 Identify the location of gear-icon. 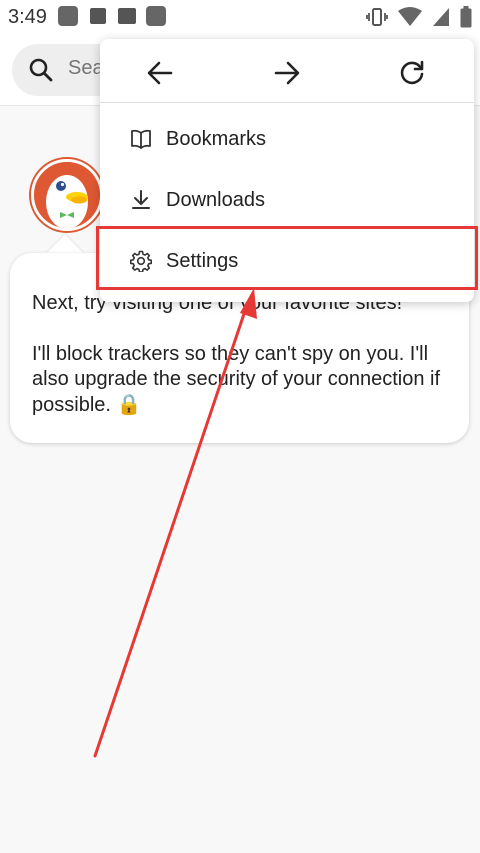
(141, 261).